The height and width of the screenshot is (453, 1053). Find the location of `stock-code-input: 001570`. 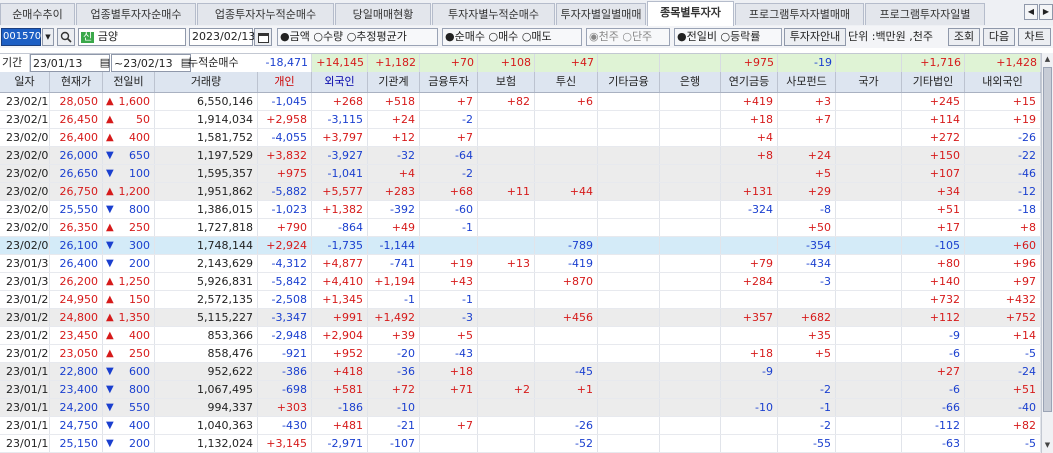

stock-code-input: 001570 is located at coordinates (21, 37).